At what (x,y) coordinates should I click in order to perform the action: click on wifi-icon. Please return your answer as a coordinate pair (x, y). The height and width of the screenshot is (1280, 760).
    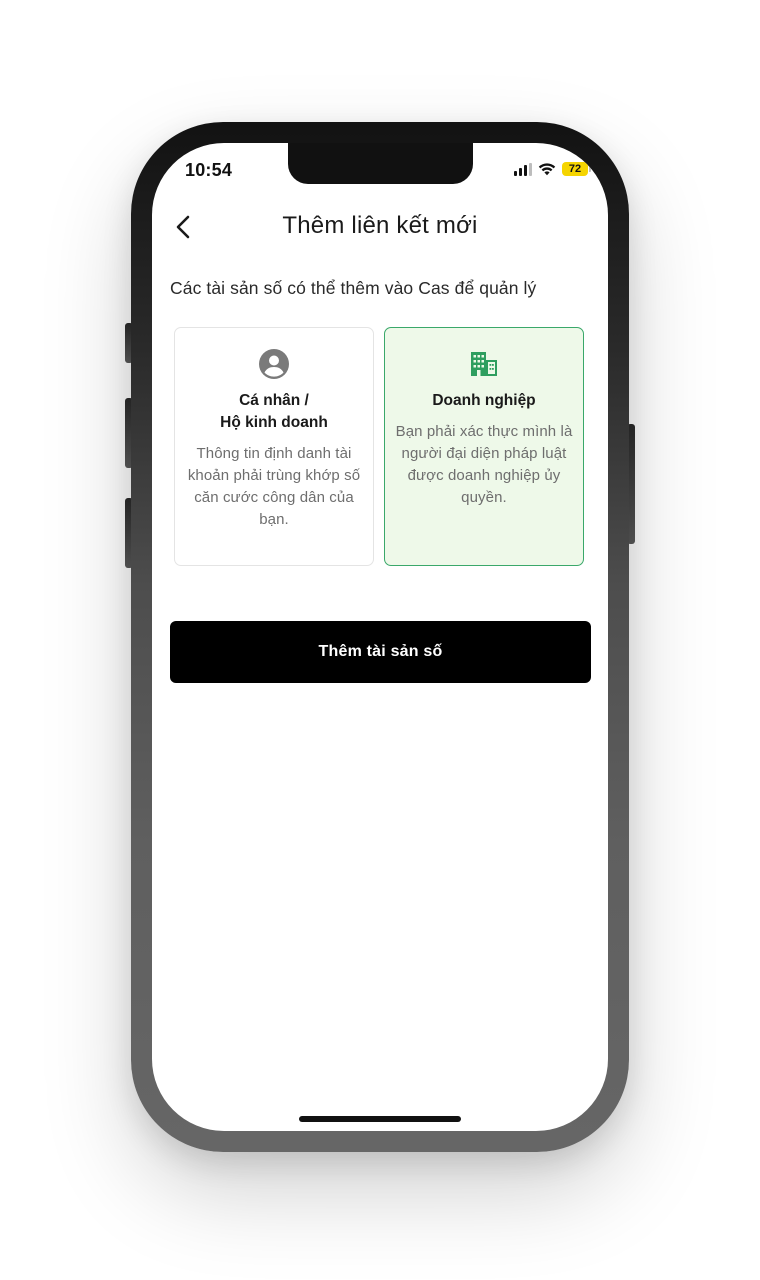
    Looking at the image, I should click on (547, 169).